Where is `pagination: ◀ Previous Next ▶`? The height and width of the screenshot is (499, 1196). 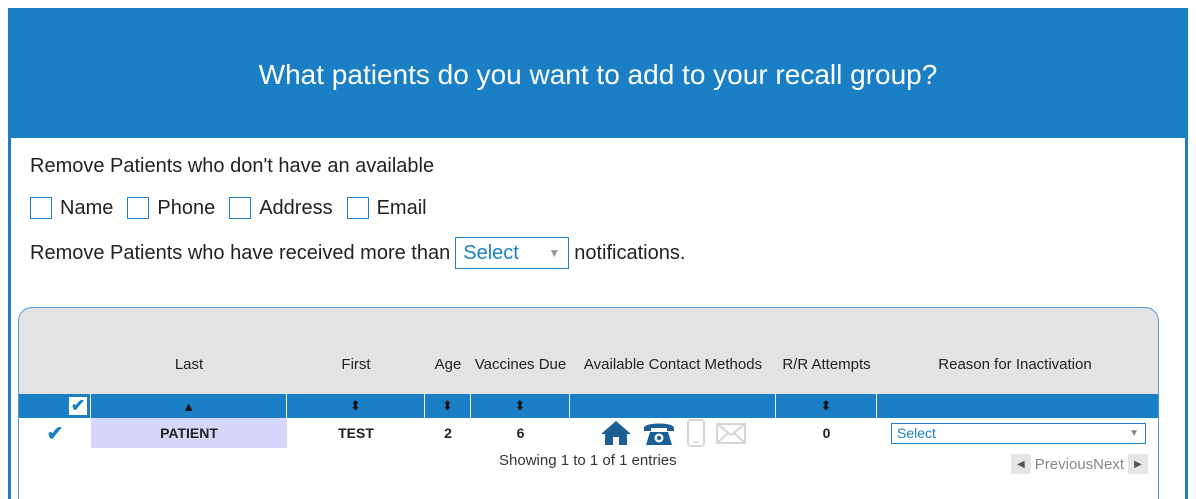
pagination: ◀ Previous Next ▶ is located at coordinates (1079, 464).